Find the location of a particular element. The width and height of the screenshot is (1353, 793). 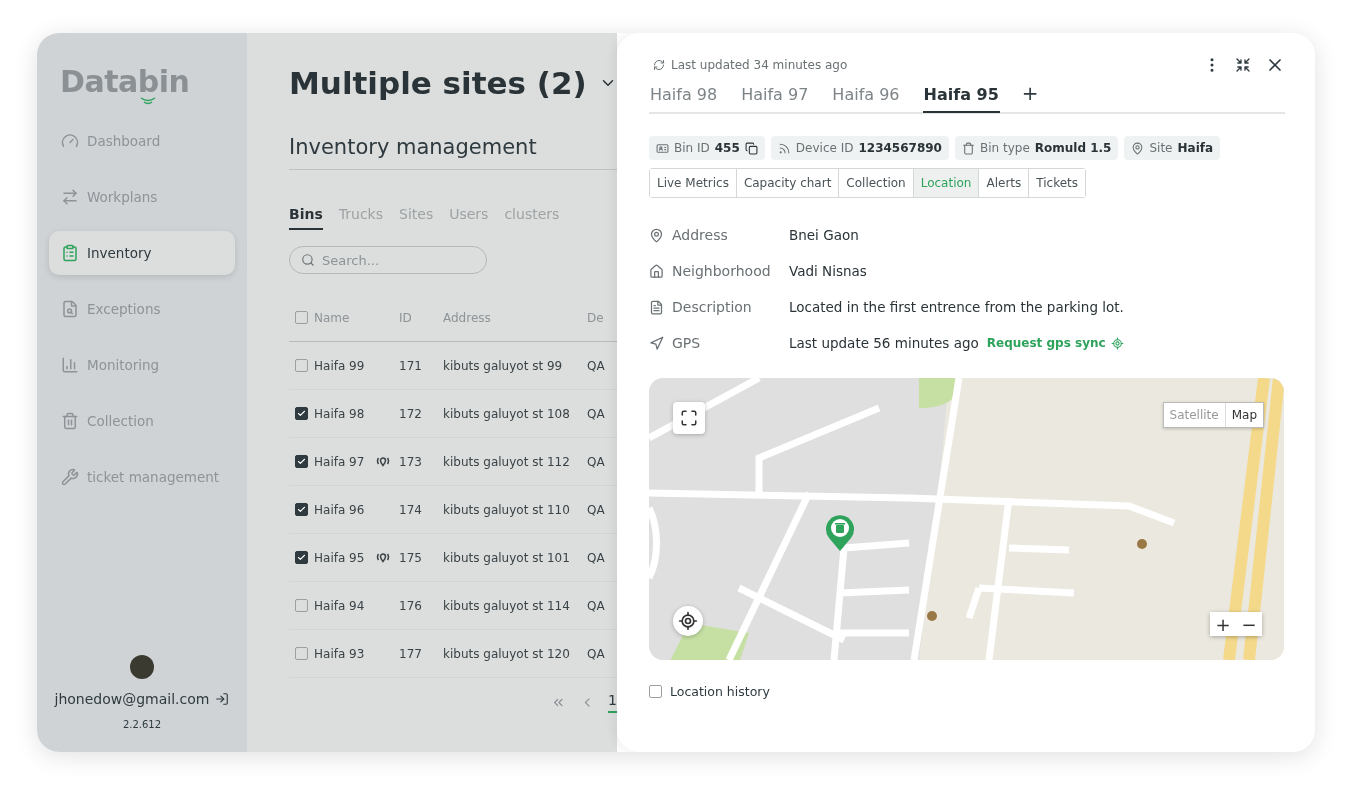

version-text: 2.2.612 is located at coordinates (142, 724).